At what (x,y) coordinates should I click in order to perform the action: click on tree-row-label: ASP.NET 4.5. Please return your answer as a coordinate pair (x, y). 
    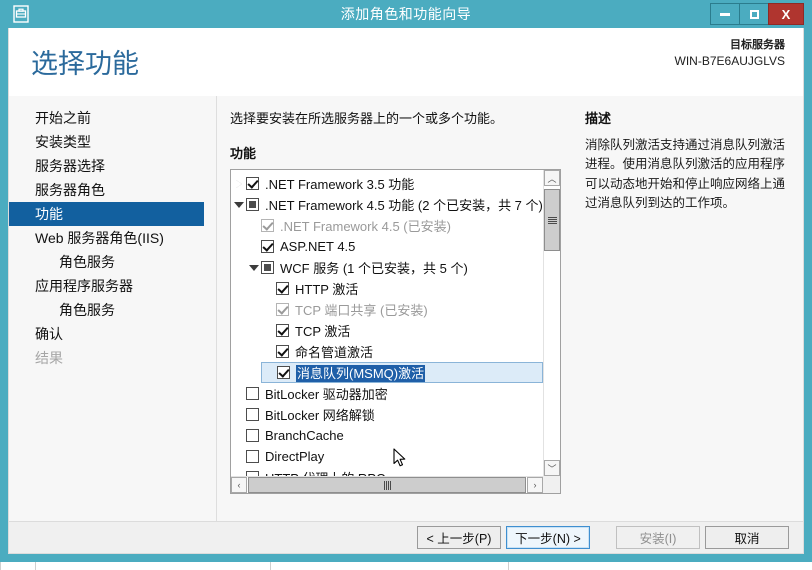
    Looking at the image, I should click on (318, 246).